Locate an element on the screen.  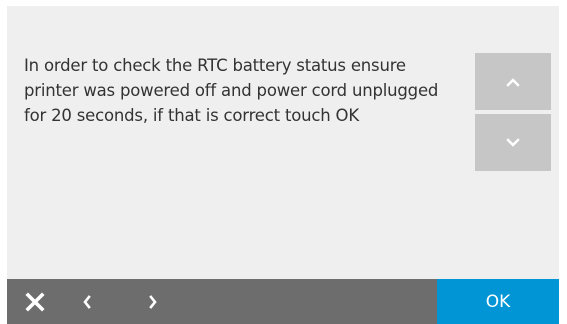
chevron-right-icon is located at coordinates (153, 301).